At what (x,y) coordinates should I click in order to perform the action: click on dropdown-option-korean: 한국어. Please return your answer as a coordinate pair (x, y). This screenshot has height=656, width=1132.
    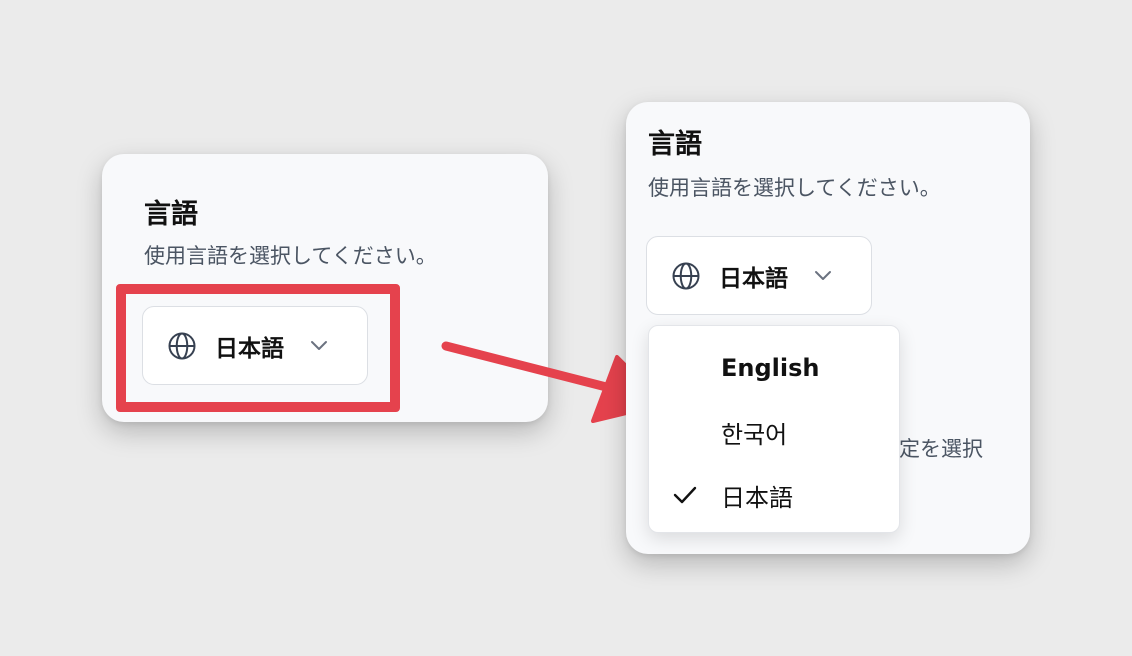
    Looking at the image, I should click on (774, 432).